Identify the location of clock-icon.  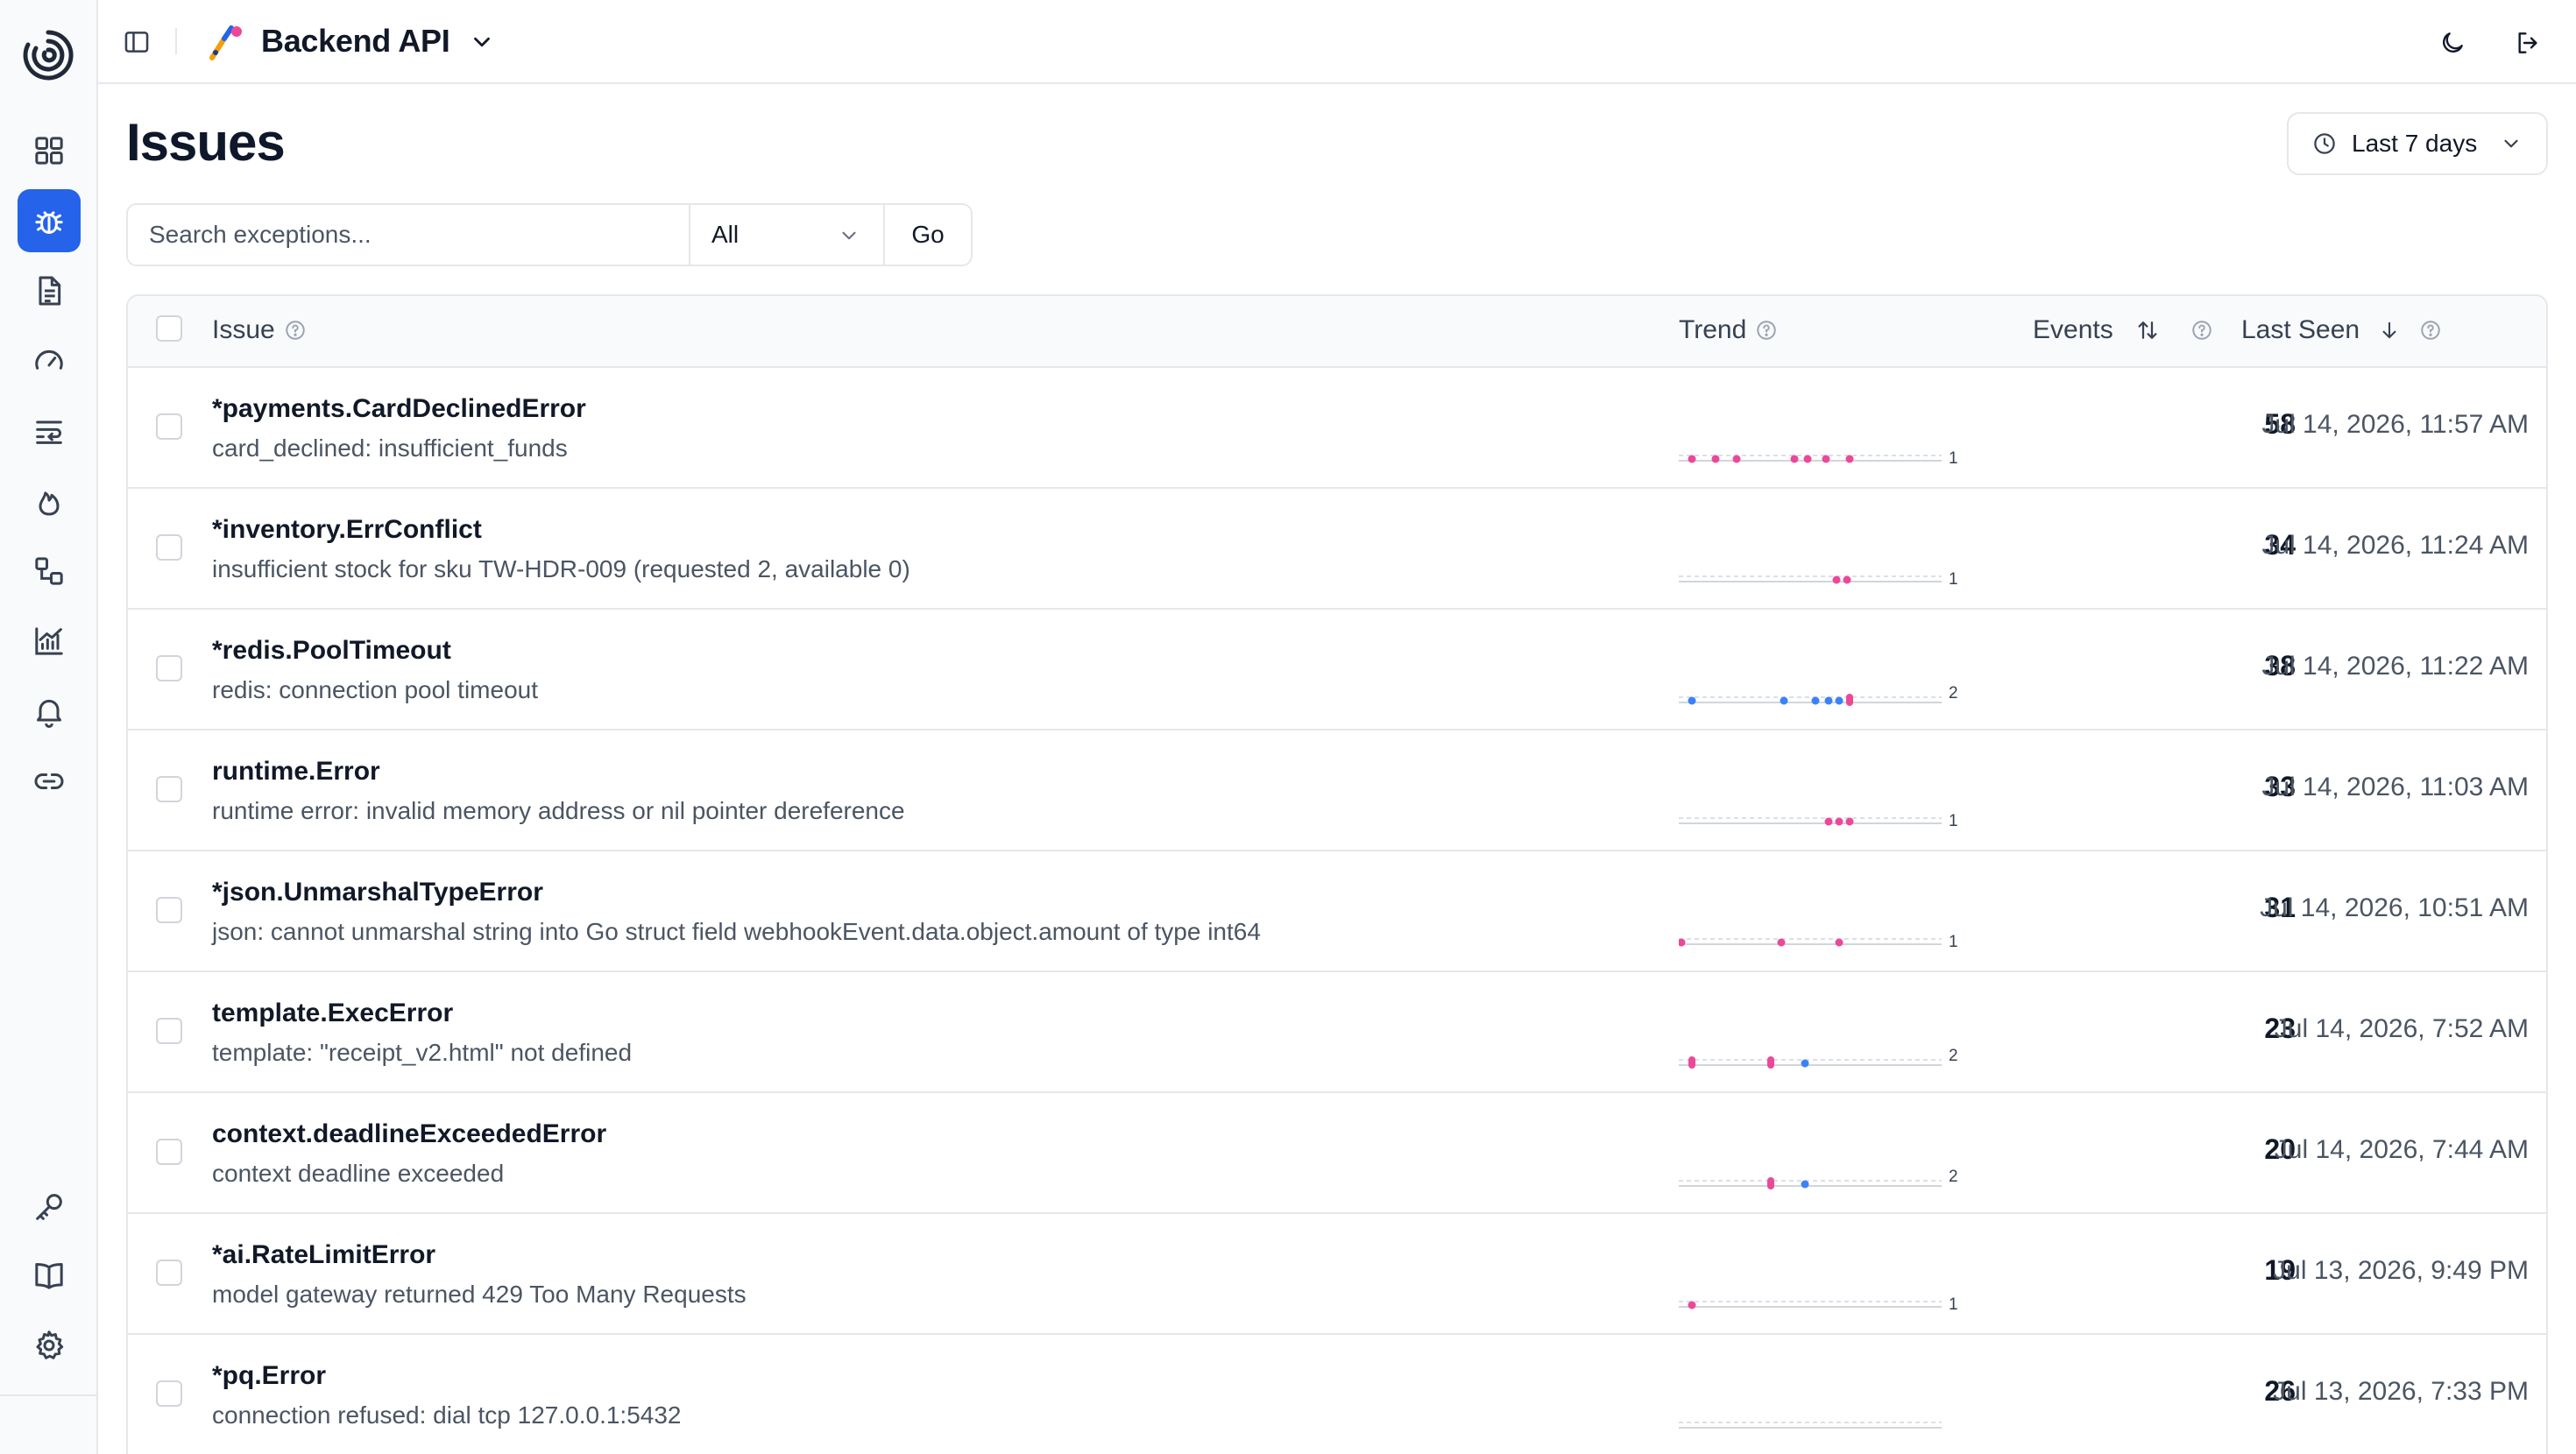
(2324, 143).